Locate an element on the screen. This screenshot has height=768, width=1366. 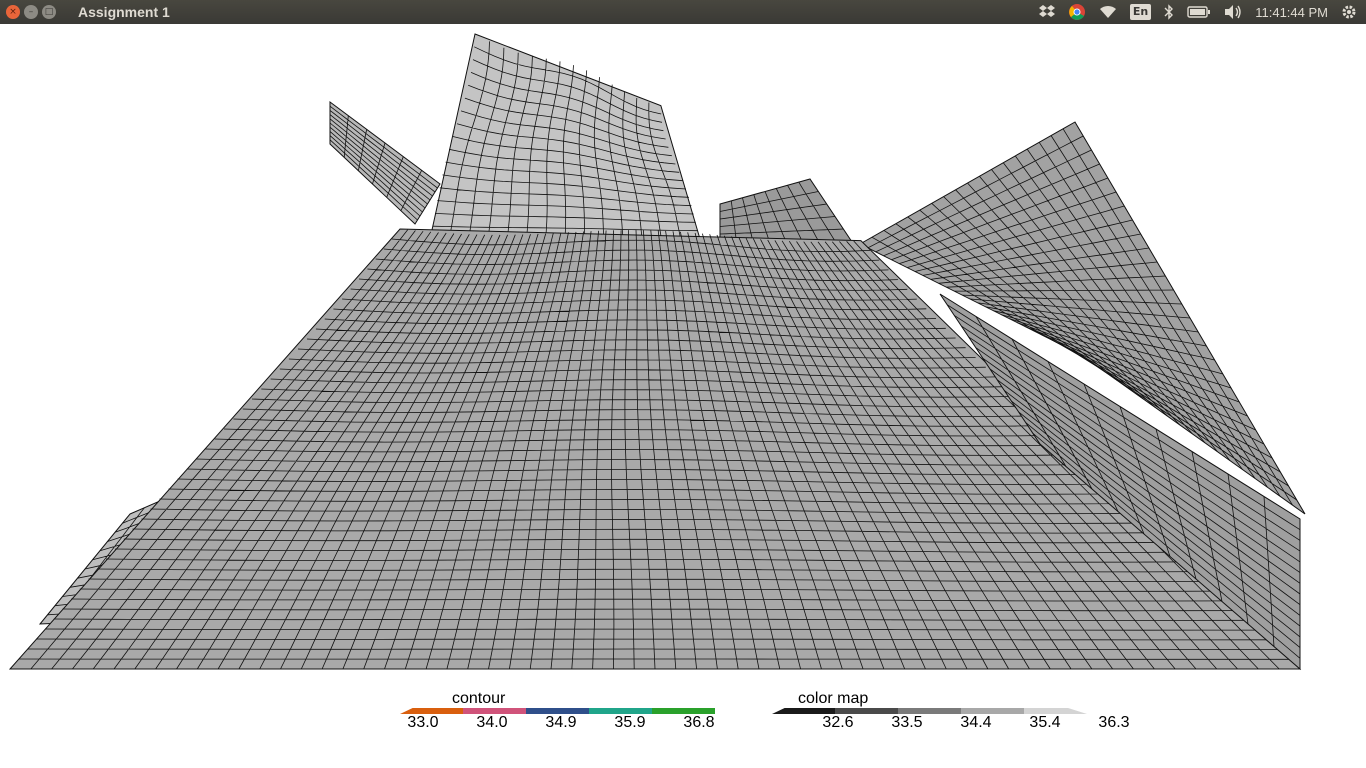
colormap-tick-label: 32.6 is located at coordinates (838, 722).